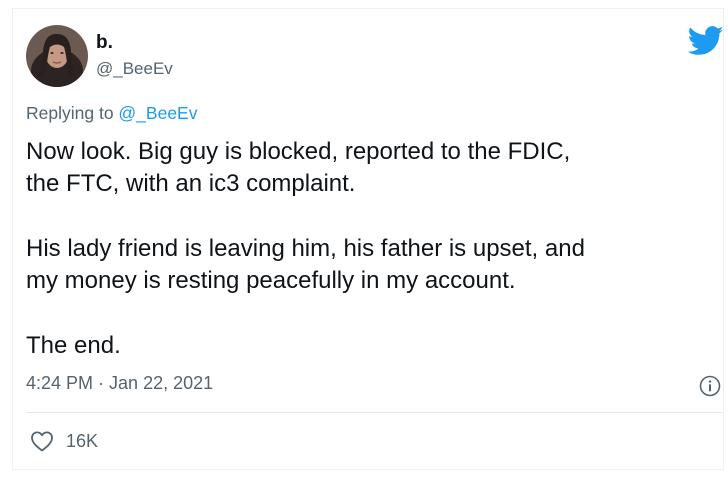  What do you see at coordinates (157, 113) in the screenshot?
I see `replying-to-handle-link: @_BeeEv` at bounding box center [157, 113].